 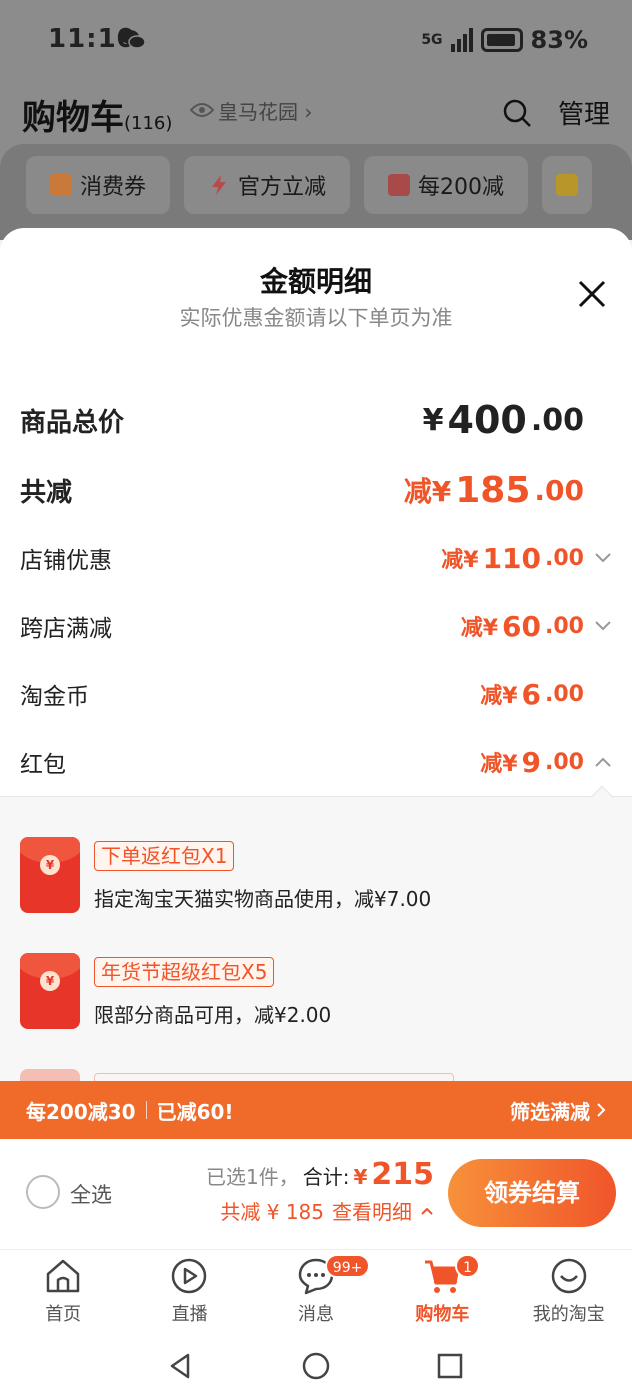 I want to click on detail-amount: 减¥ 110.00, so click(x=526, y=558).